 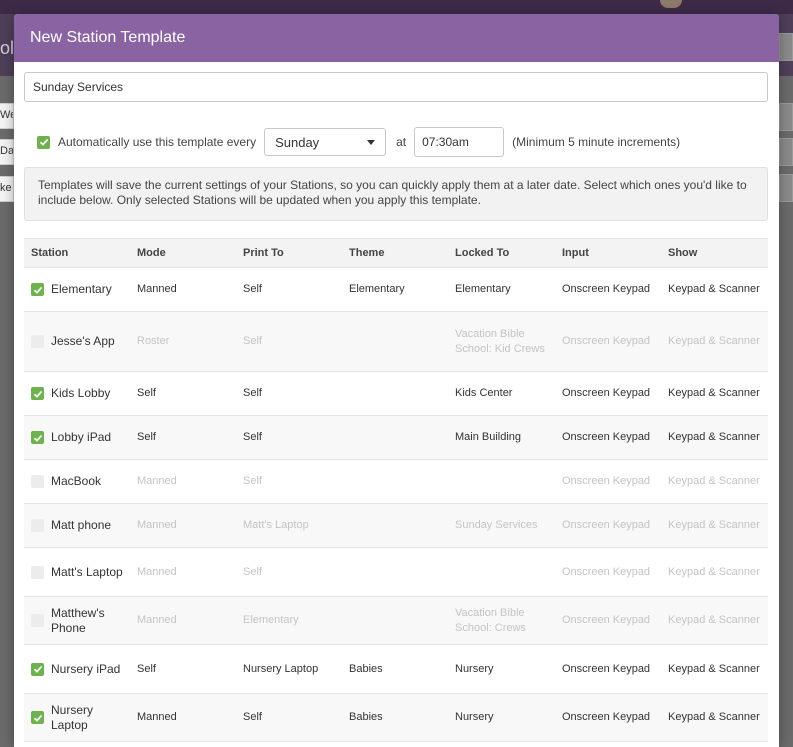 I want to click on station-cell: Kids Lobby, so click(x=77, y=393).